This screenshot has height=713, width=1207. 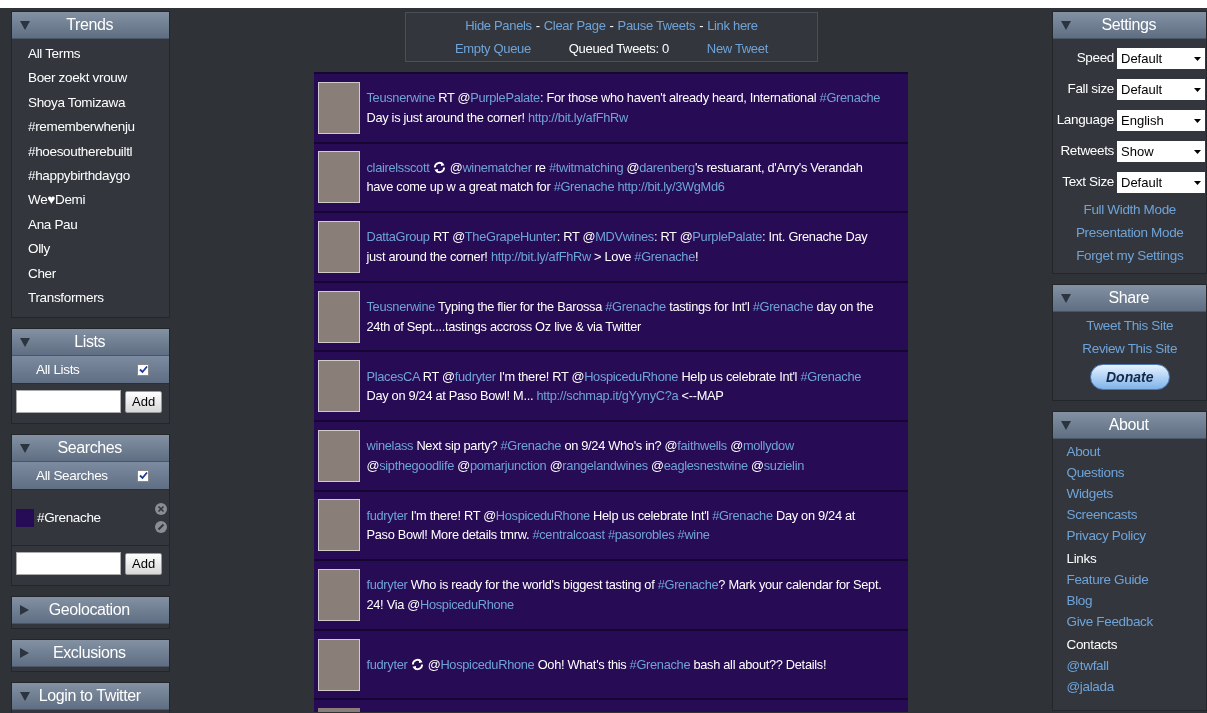 I want to click on settings-link: Full Width Mode, so click(x=1129, y=209).